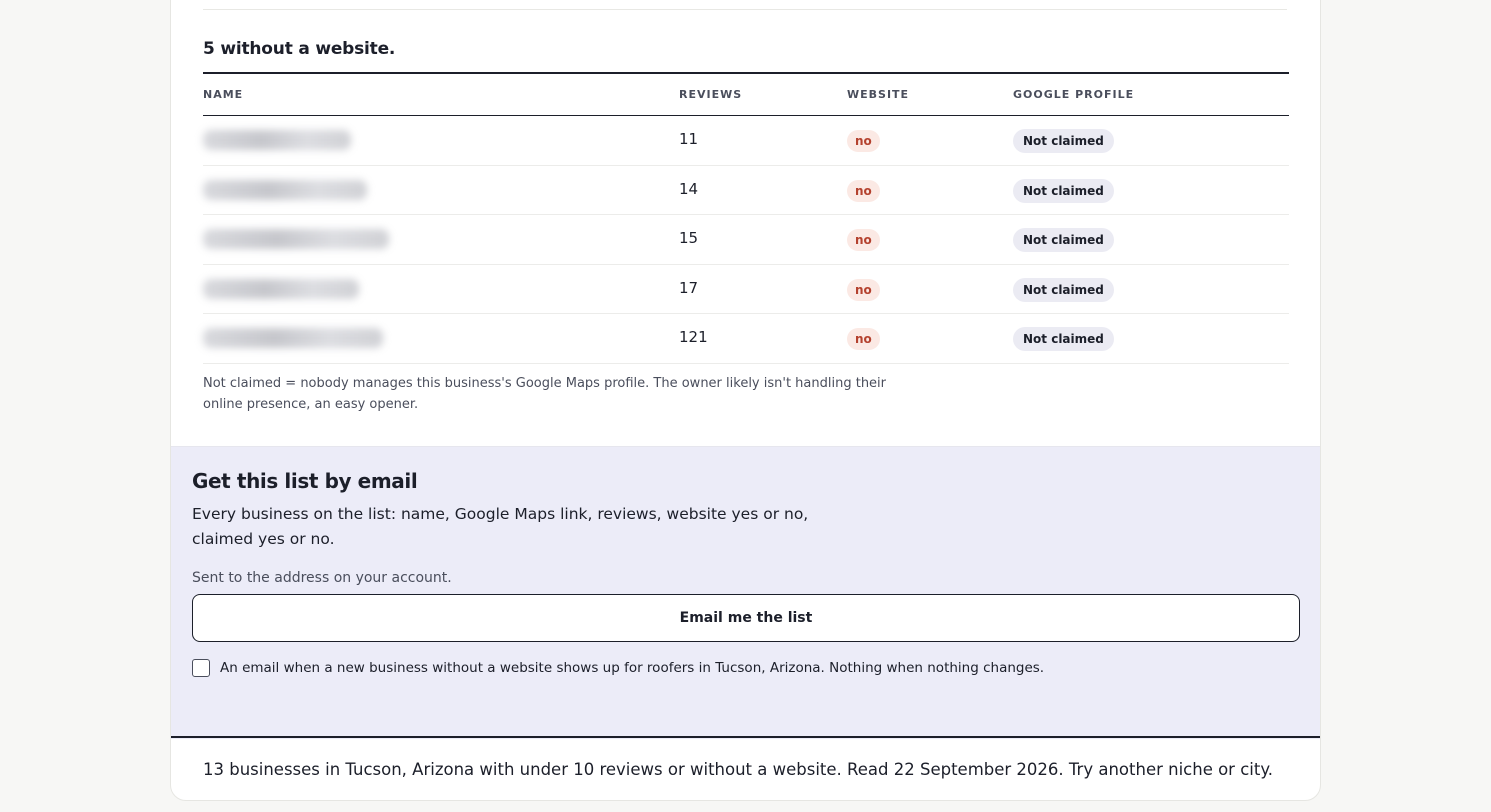 The image size is (1491, 812). I want to click on table-header: NAME REVIEWS WEBSITE GOOGLE PROFILE, so click(746, 94).